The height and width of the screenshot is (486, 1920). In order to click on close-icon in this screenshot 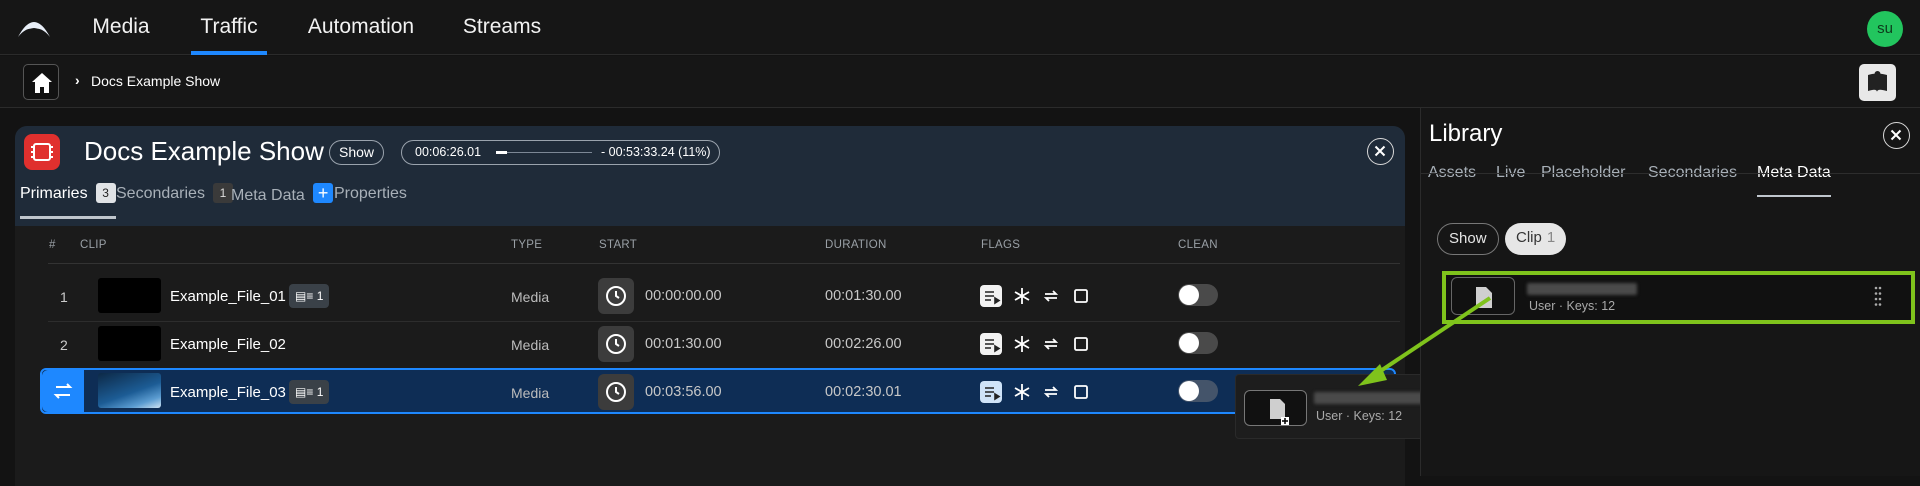, I will do `click(1896, 135)`.